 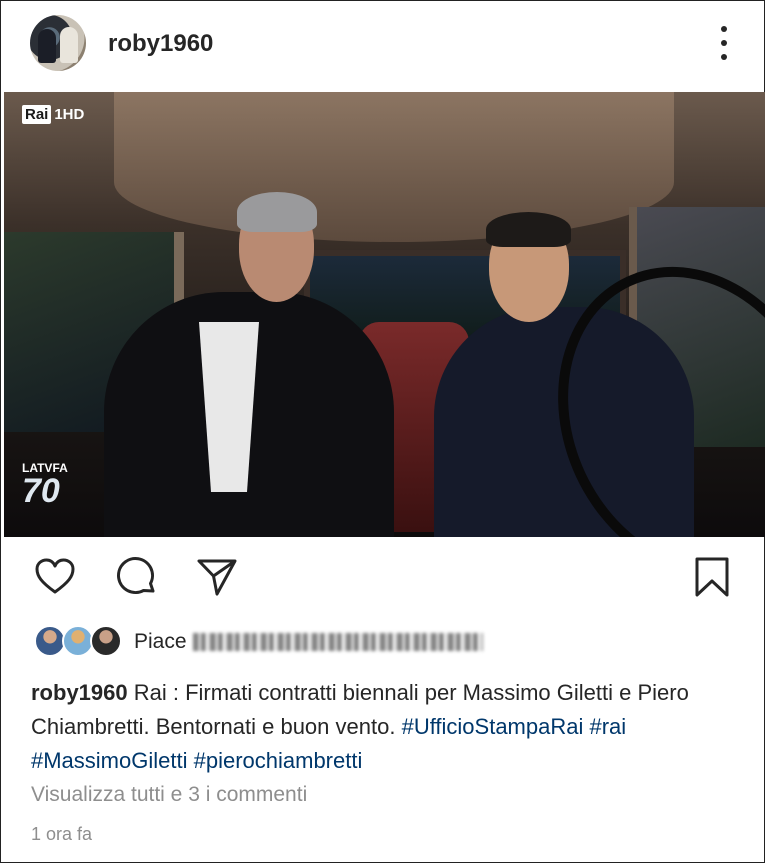 I want to click on hashtag: #MassimoGiletti, so click(x=109, y=760).